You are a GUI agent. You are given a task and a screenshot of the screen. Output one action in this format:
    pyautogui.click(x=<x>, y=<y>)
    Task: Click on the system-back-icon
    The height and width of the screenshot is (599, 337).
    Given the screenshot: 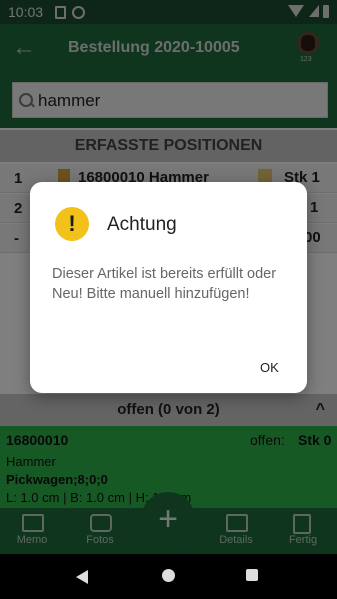 What is the action you would take?
    pyautogui.click(x=82, y=577)
    